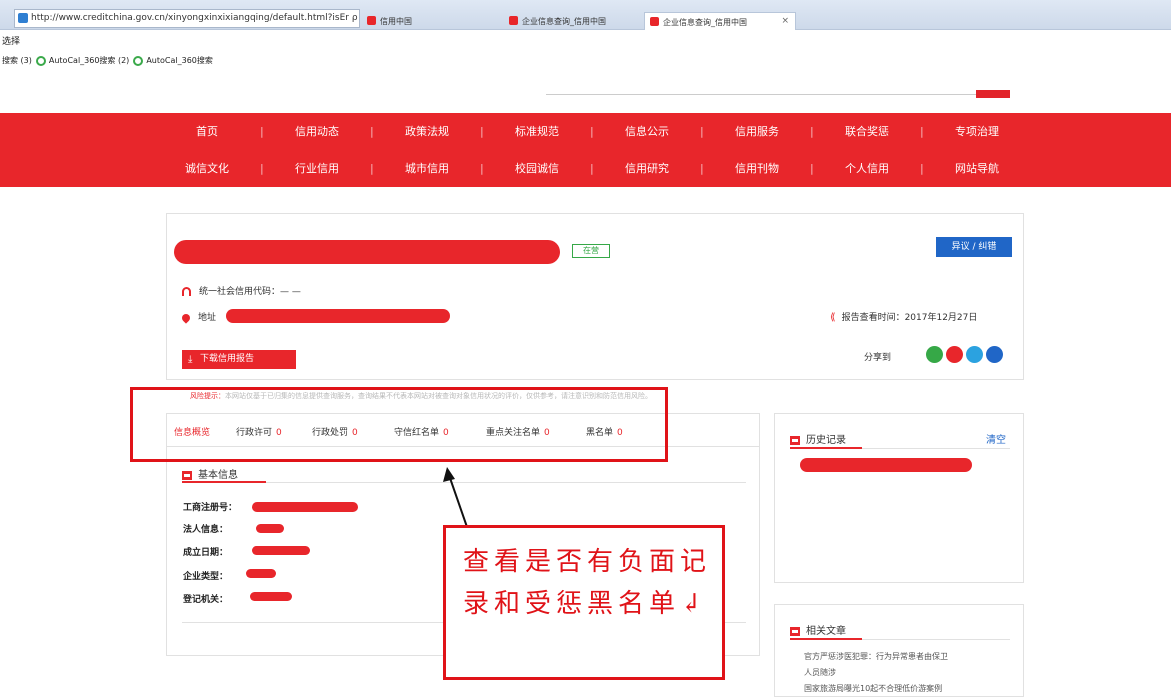 The width and height of the screenshot is (1171, 697). Describe the element at coordinates (886, 465) in the screenshot. I see `redacted-history-item` at that location.